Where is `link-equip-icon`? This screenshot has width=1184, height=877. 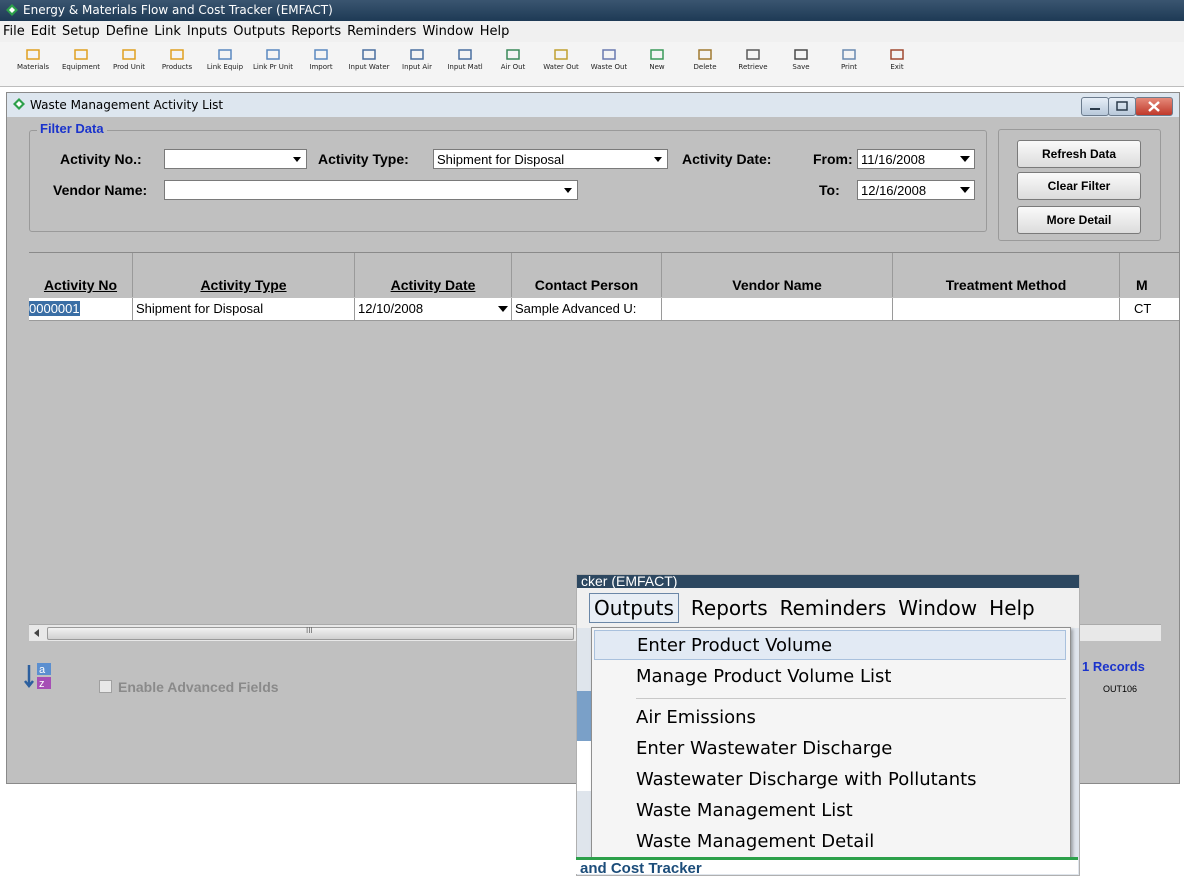 link-equip-icon is located at coordinates (225, 54).